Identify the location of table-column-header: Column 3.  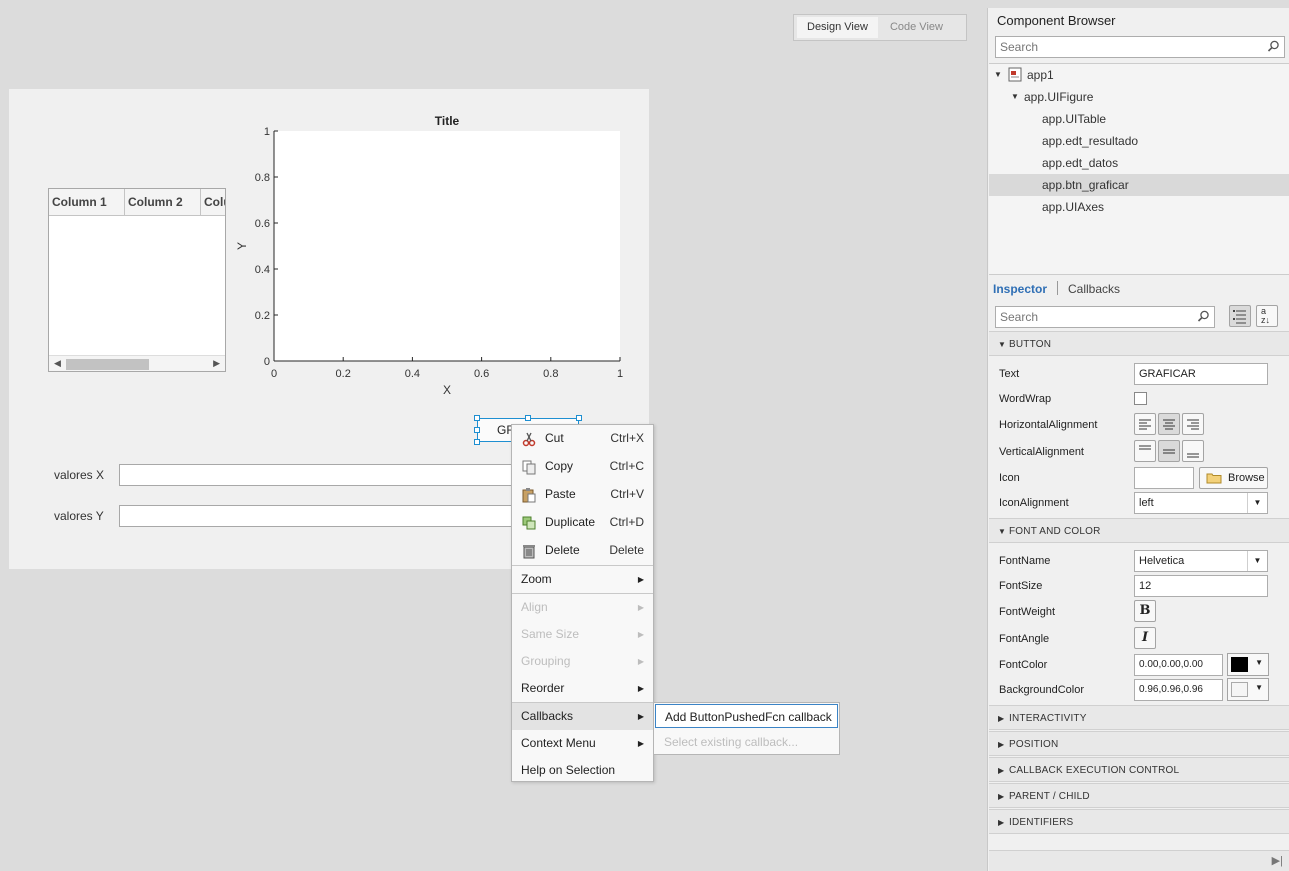
(213, 202).